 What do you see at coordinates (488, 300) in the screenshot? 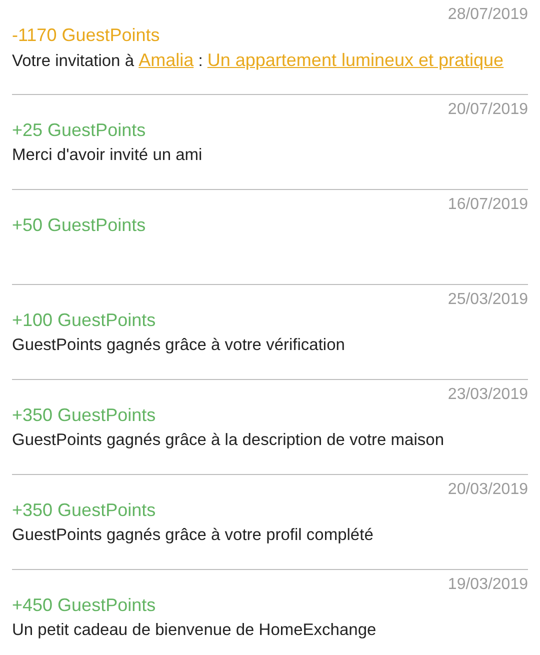
I see `transaction-date: 25/03/2019` at bounding box center [488, 300].